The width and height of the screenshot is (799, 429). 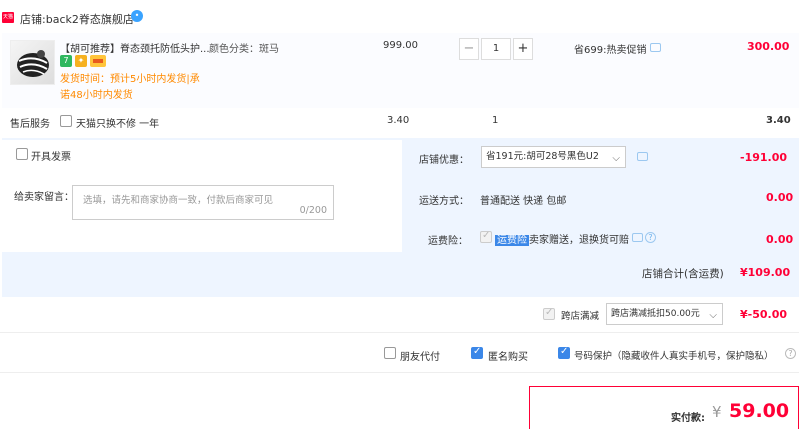 What do you see at coordinates (477, 352) in the screenshot?
I see `anonymous-checkbox` at bounding box center [477, 352].